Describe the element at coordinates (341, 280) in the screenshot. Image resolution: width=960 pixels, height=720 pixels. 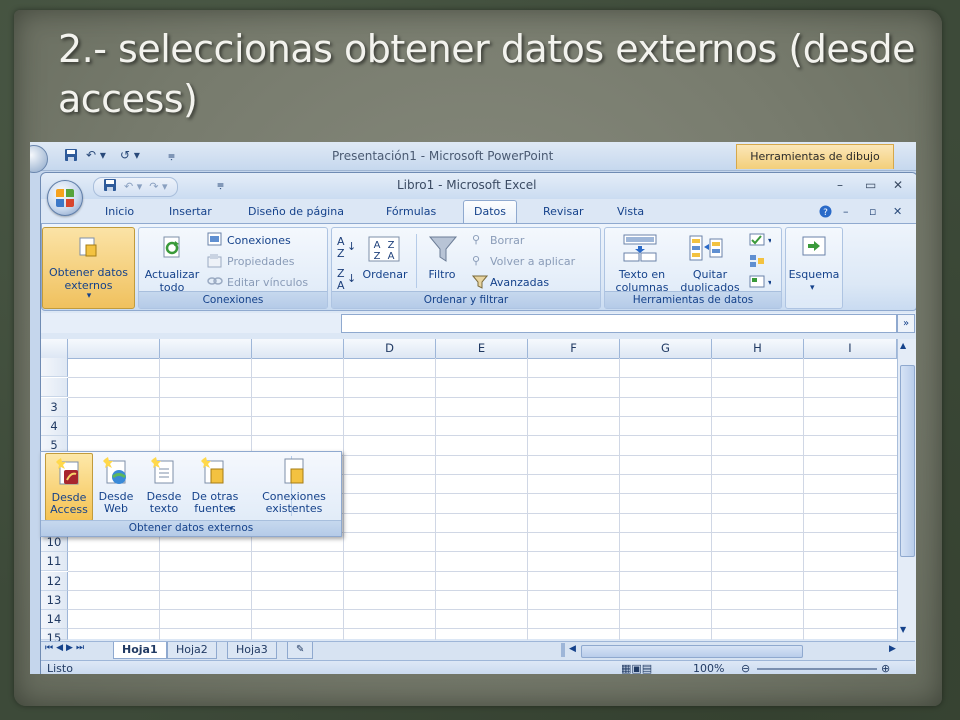
I see `sort-za-icon: ZA` at that location.